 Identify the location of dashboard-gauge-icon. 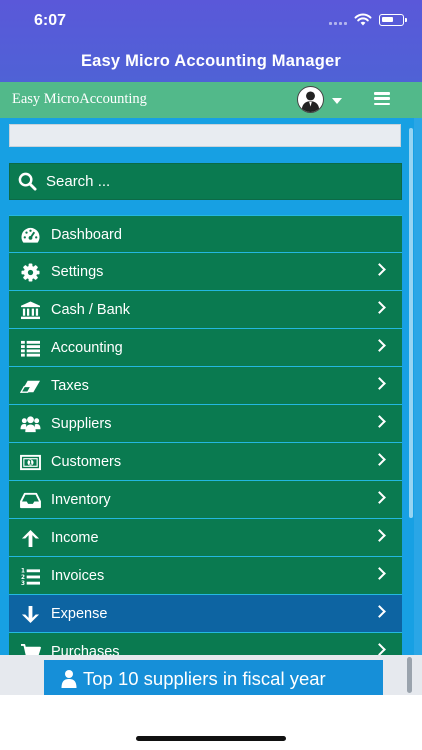
(30, 235).